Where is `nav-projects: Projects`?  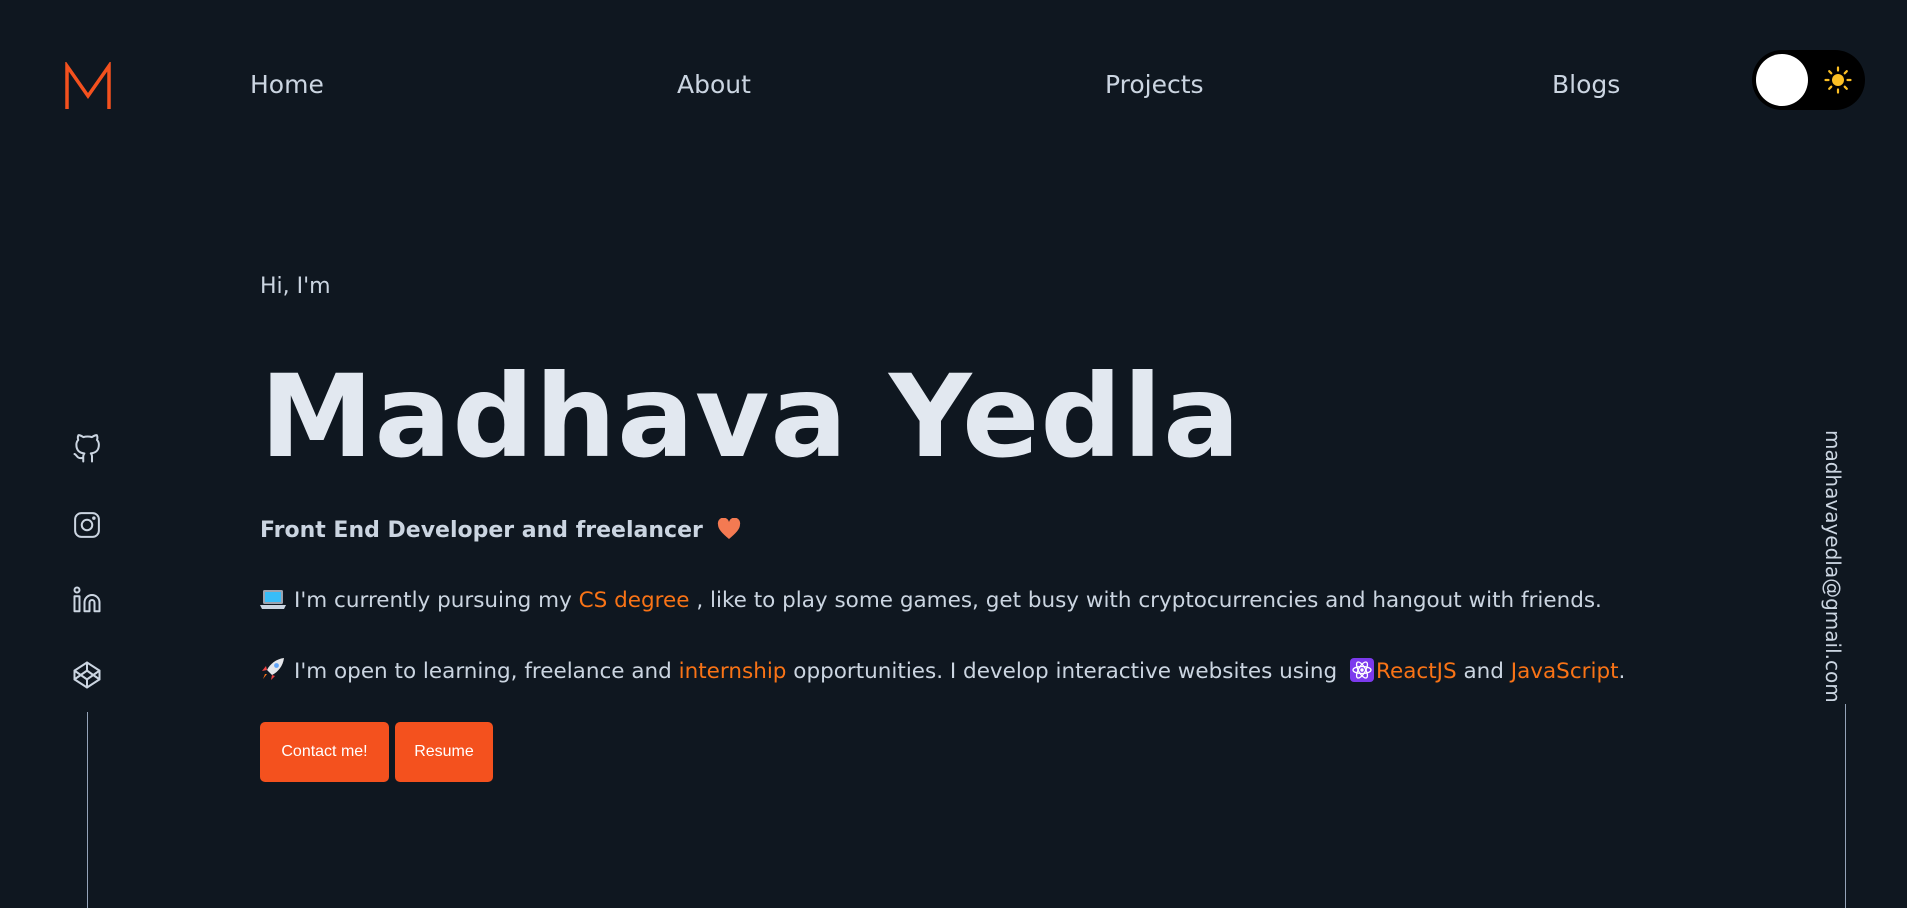 nav-projects: Projects is located at coordinates (1154, 84).